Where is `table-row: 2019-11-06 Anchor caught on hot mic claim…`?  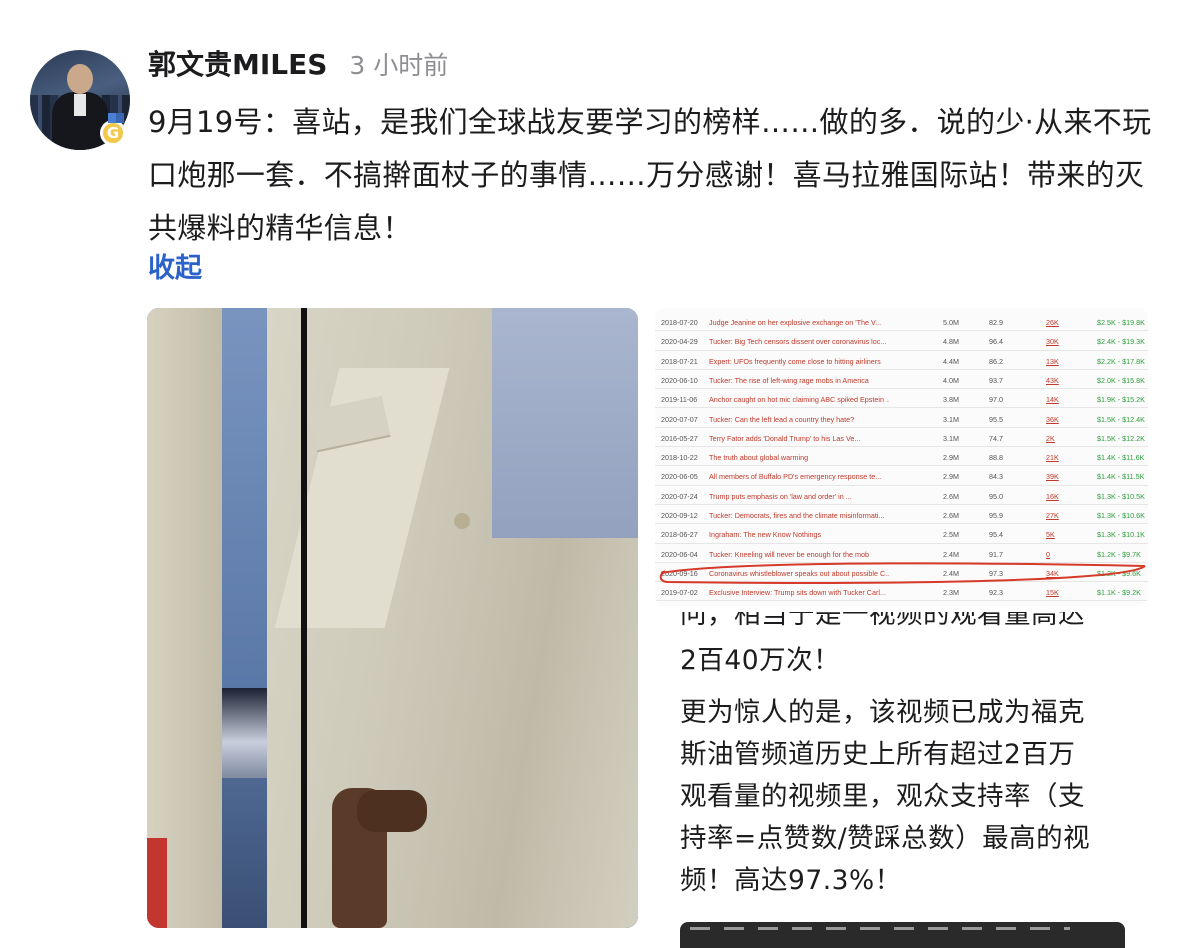
table-row: 2019-11-06 Anchor caught on hot mic claim… is located at coordinates (901, 399).